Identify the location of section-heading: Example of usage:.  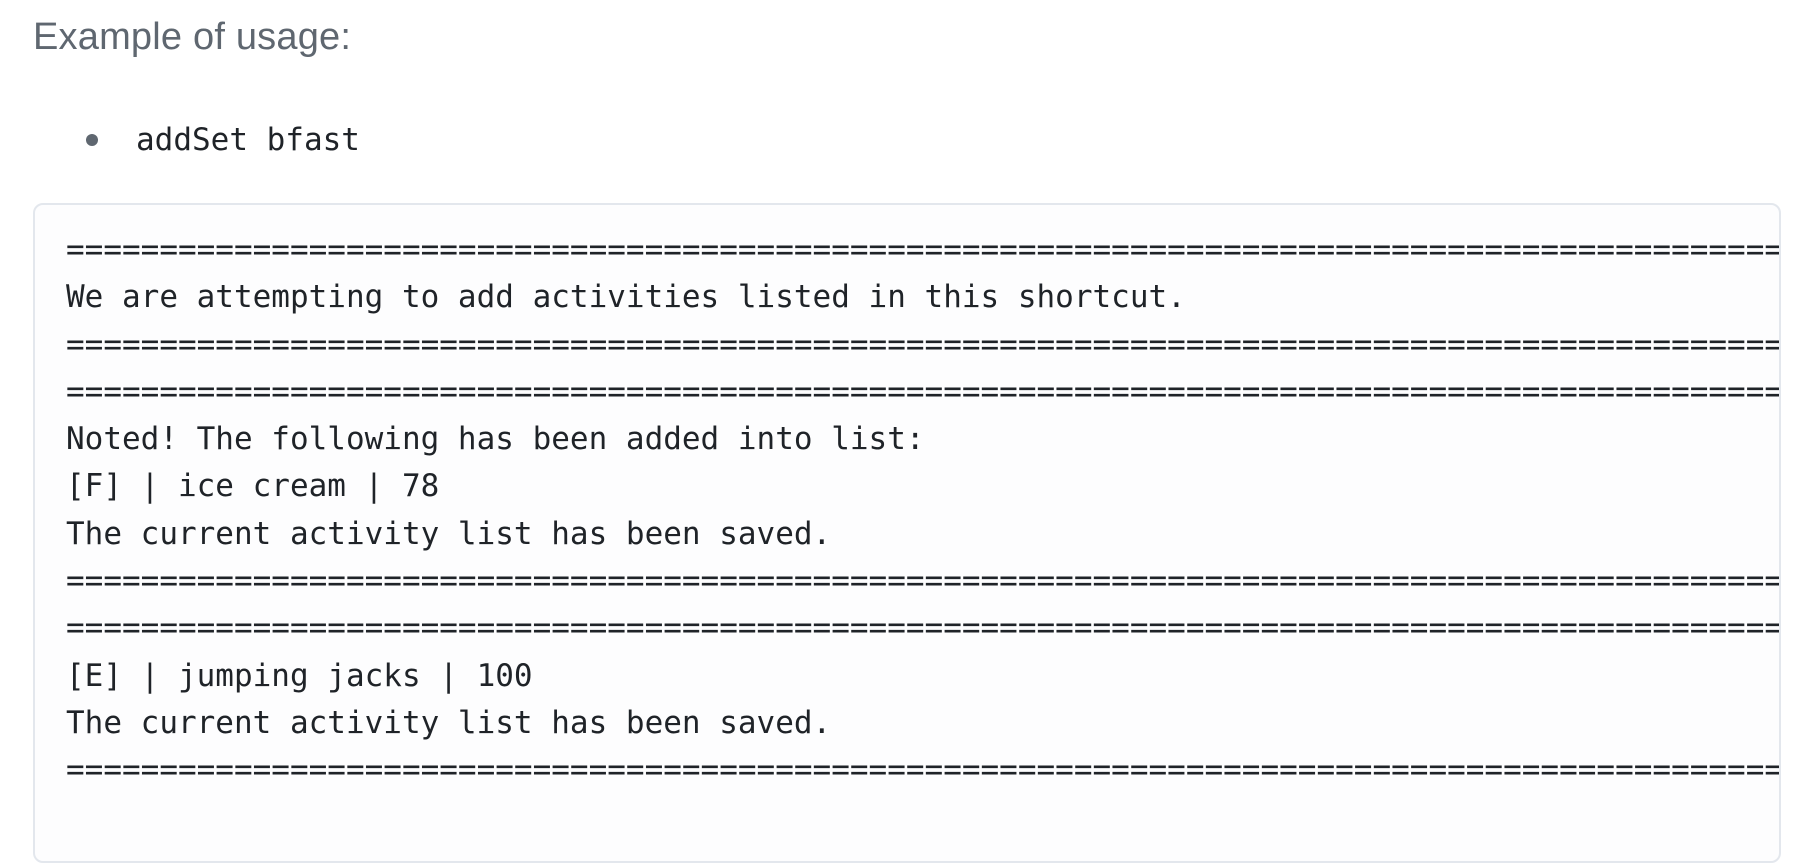
(192, 37).